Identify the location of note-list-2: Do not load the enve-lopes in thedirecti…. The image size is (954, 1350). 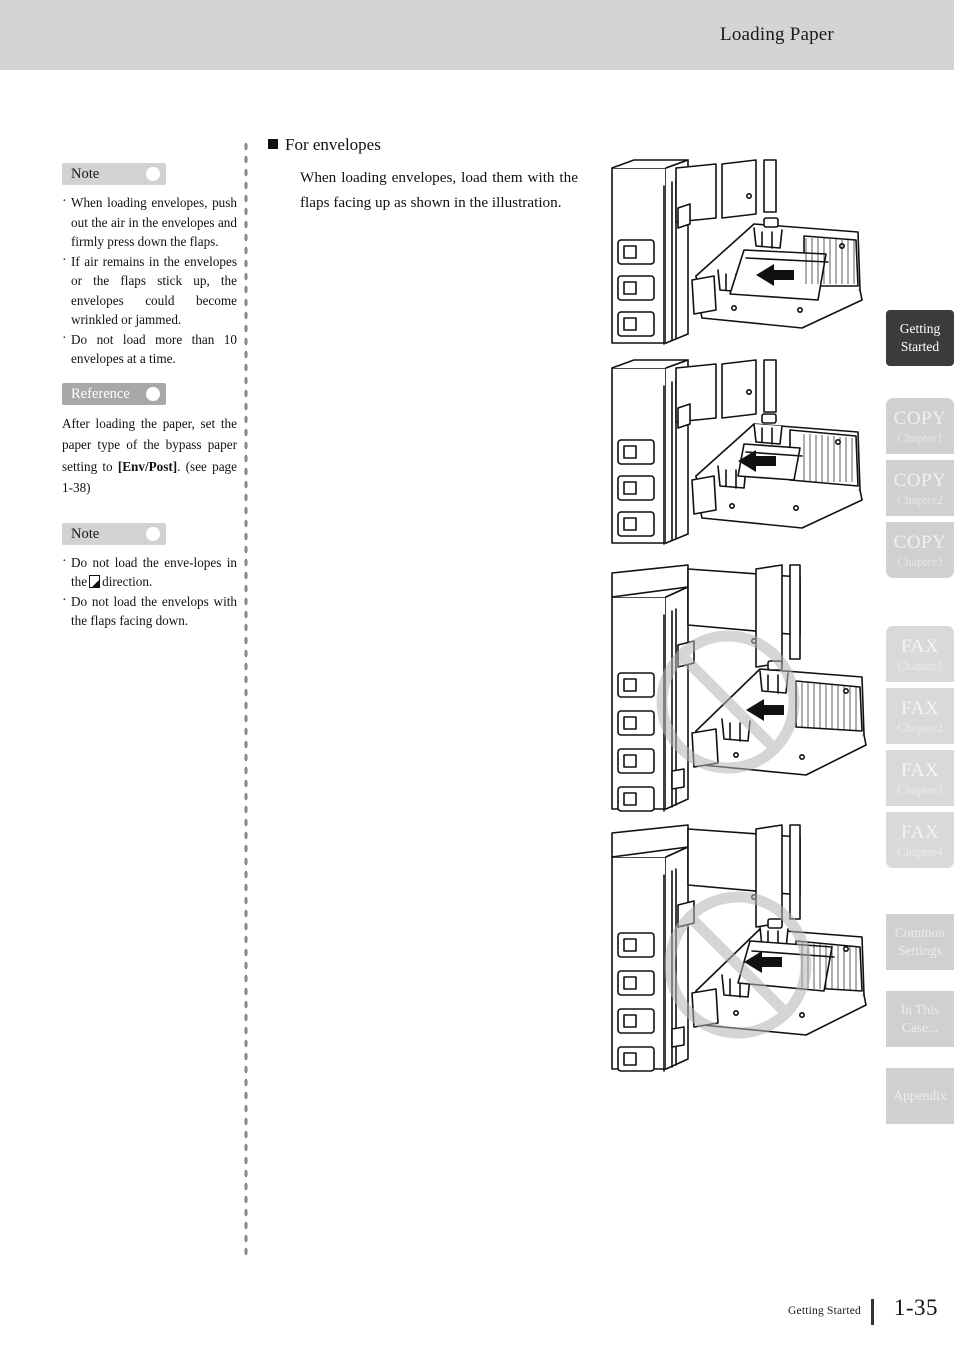
(149, 591).